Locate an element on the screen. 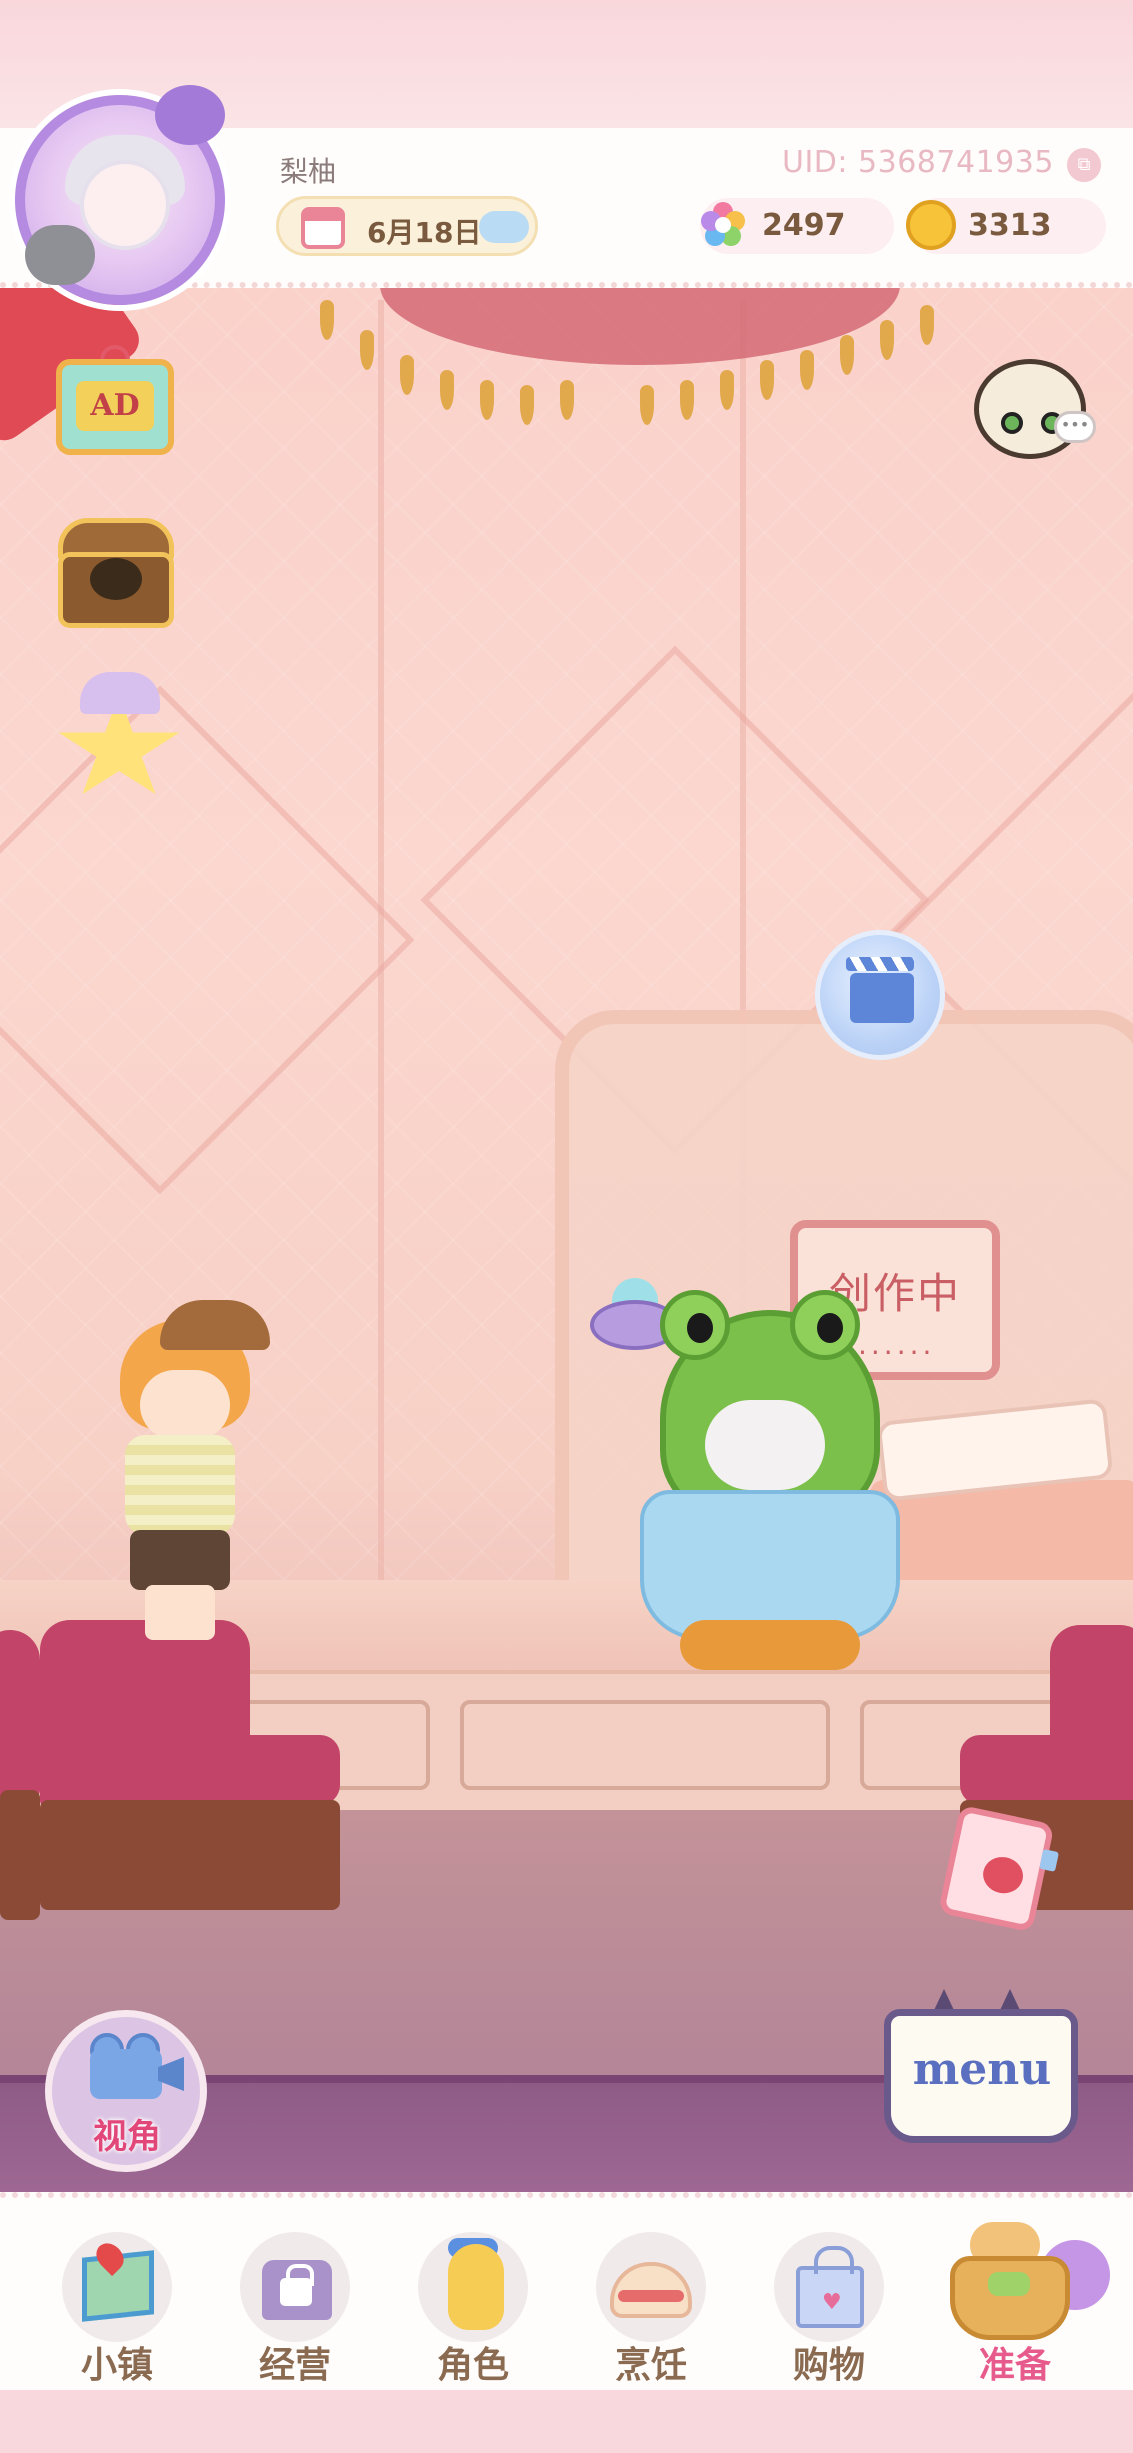  player-uid: UID: 5368741935 is located at coordinates (918, 162).